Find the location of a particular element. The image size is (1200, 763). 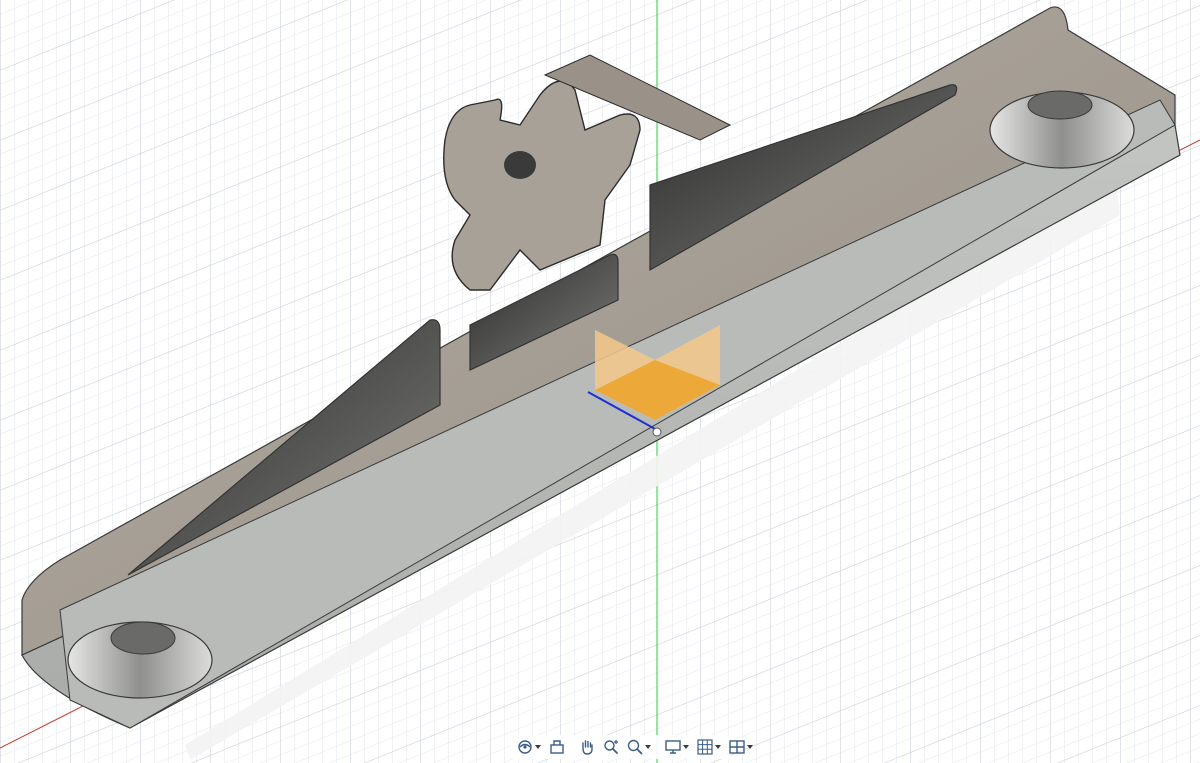

pan-hand-icon is located at coordinates (587, 747).